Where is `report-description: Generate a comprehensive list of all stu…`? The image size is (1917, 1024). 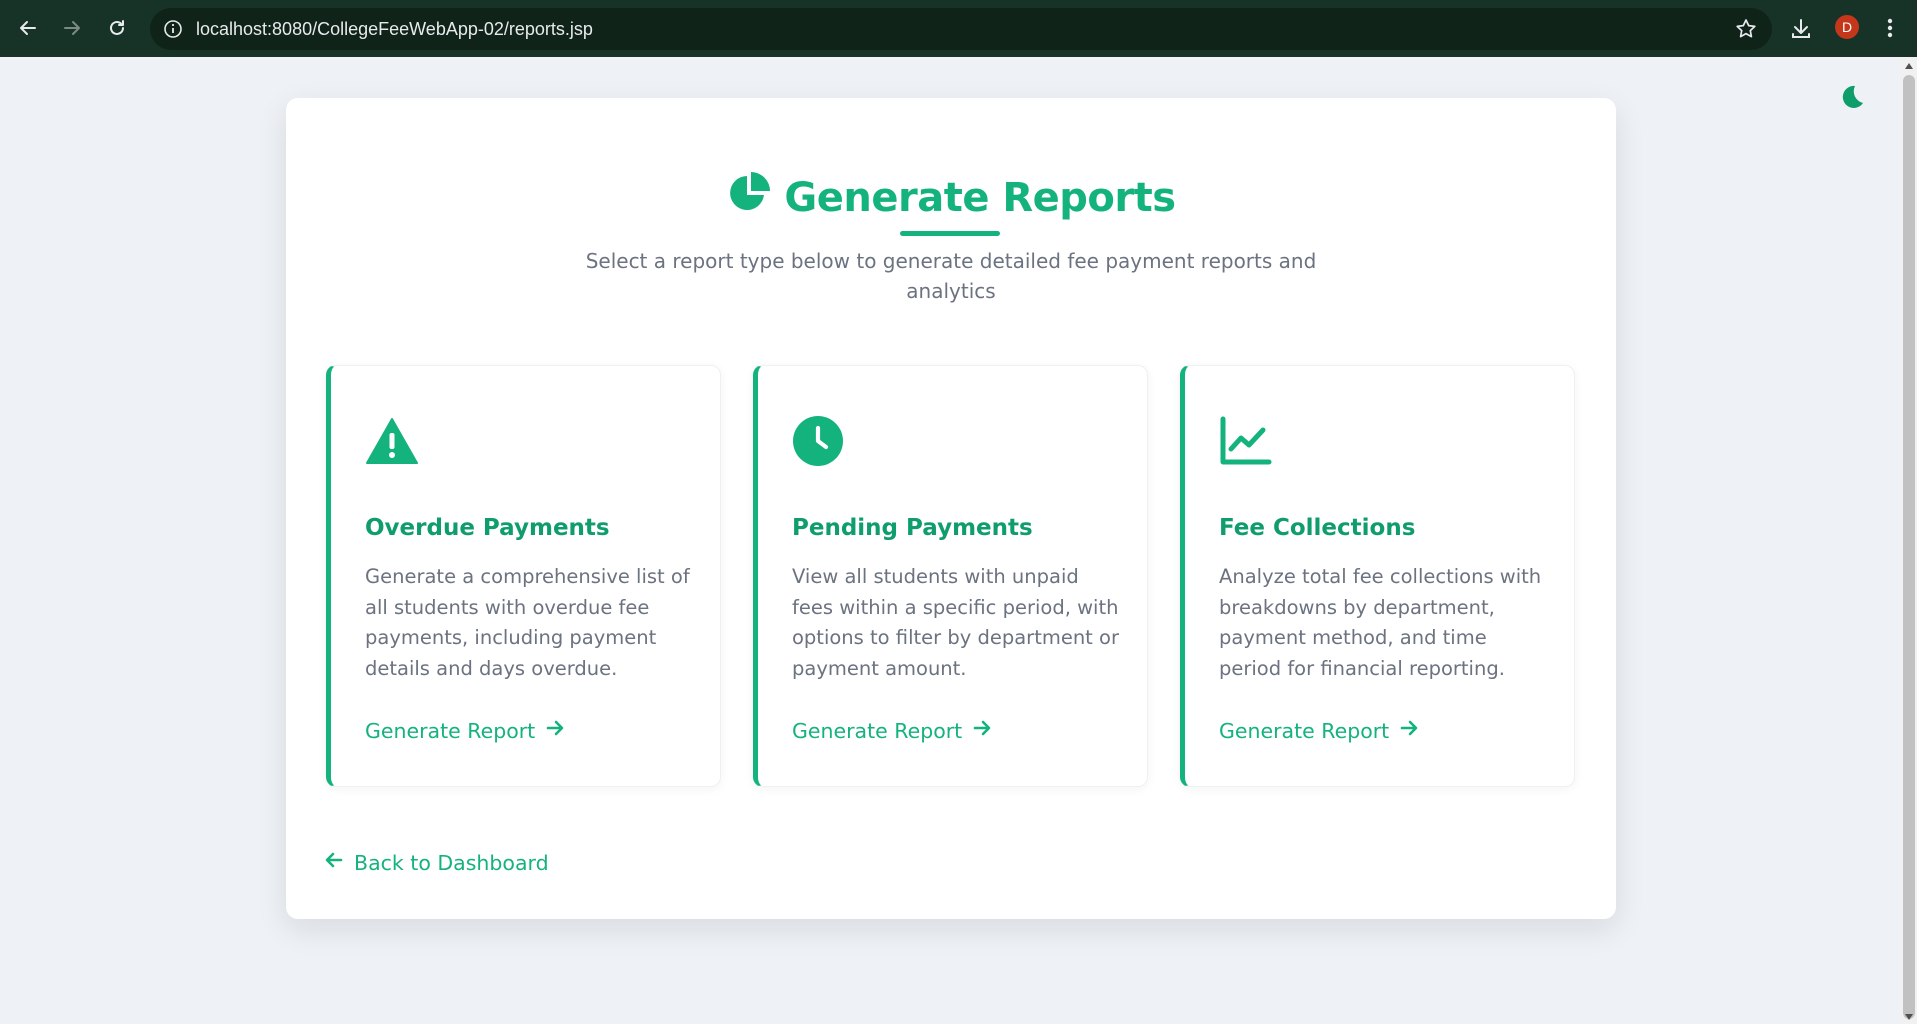
report-description: Generate a comprehensive list of all stu… is located at coordinates (527, 622).